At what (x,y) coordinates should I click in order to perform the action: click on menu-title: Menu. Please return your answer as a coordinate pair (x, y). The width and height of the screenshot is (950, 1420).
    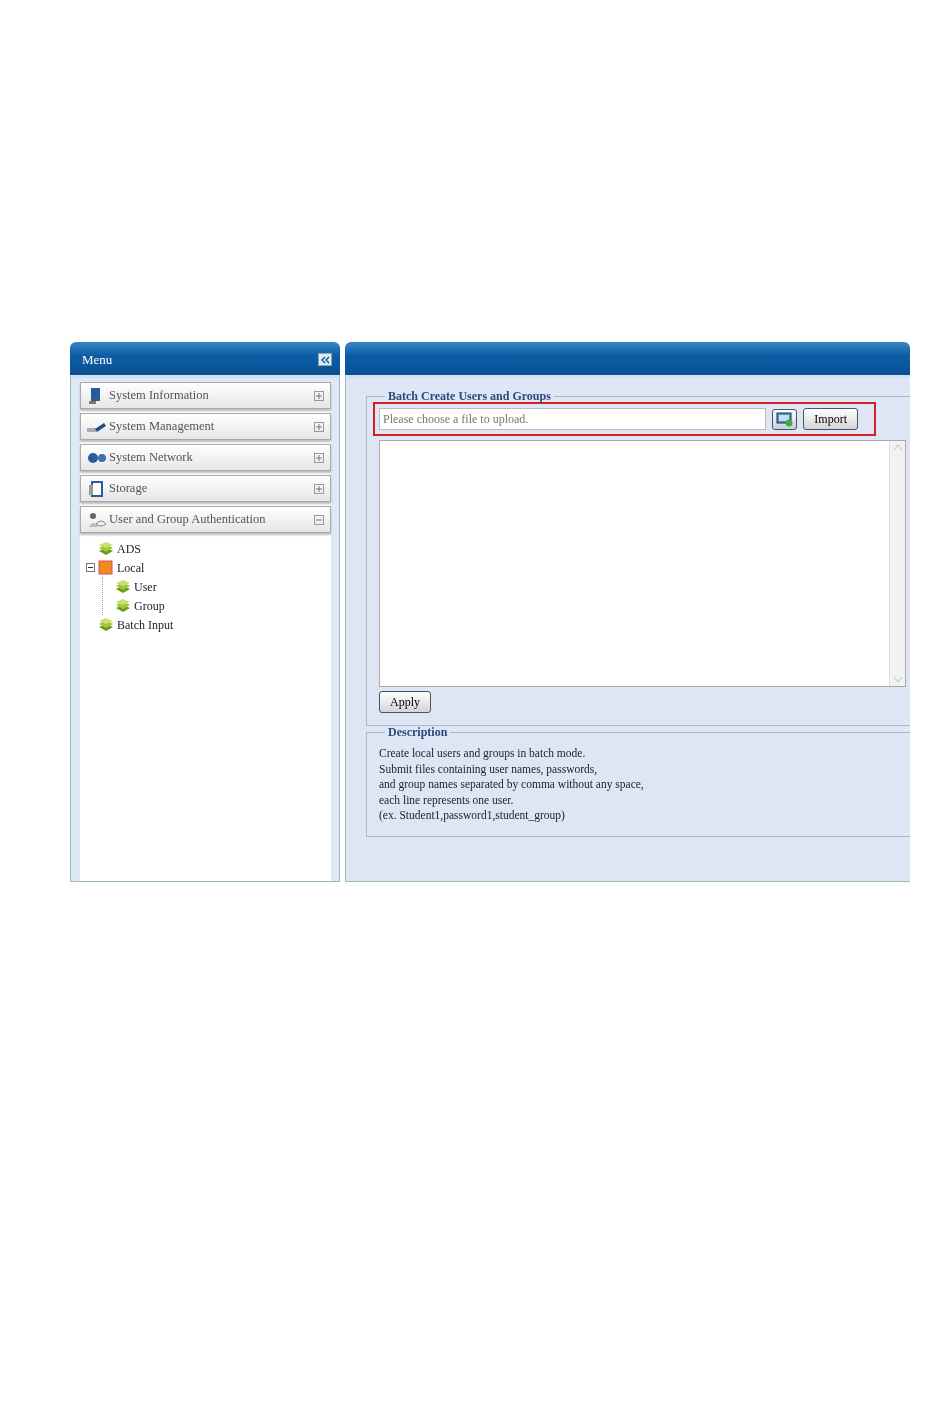
    Looking at the image, I should click on (97, 359).